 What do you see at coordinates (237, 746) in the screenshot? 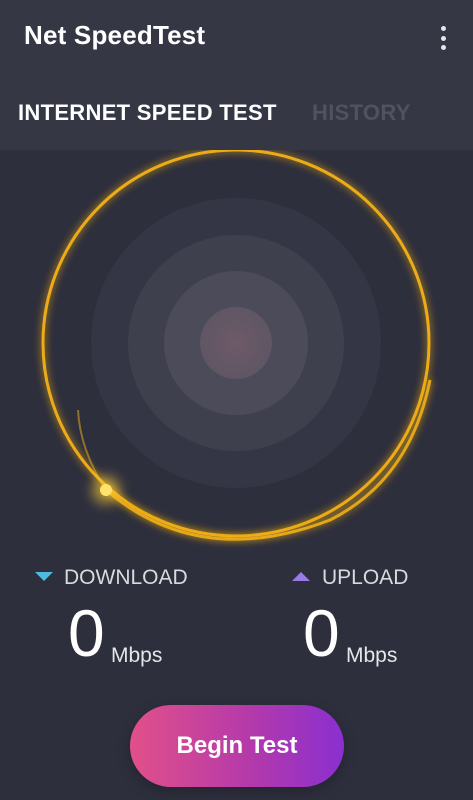
I see `begin-test-button: Begin Test` at bounding box center [237, 746].